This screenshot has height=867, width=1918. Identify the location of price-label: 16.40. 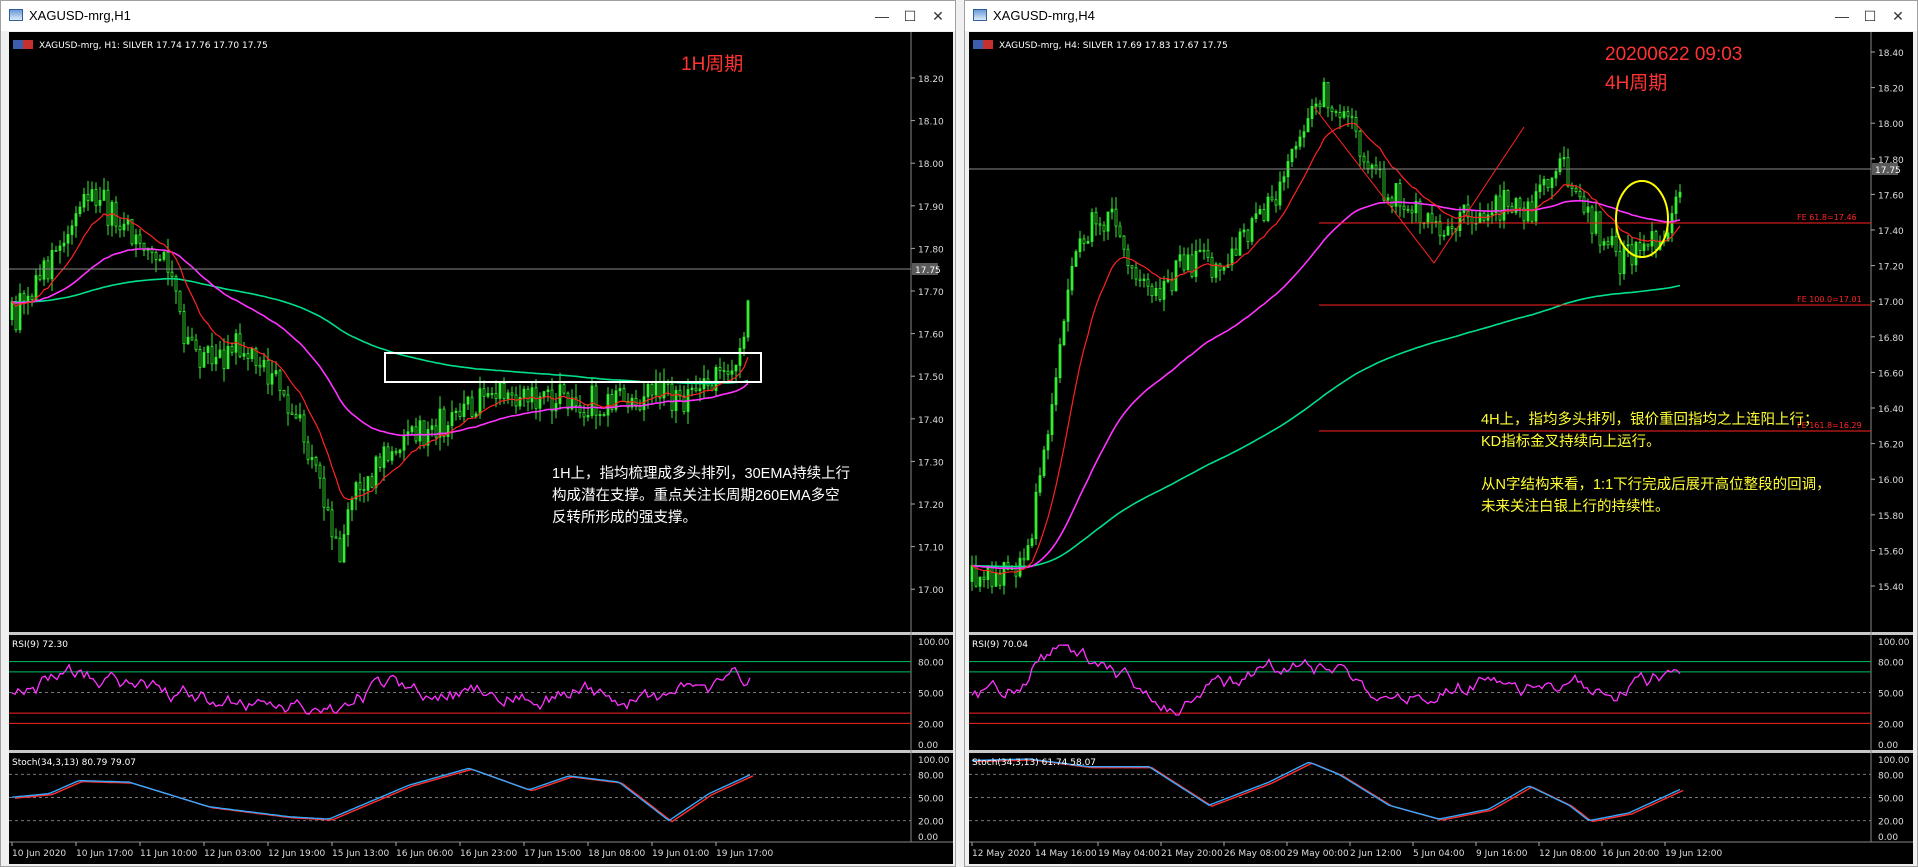
(1891, 410).